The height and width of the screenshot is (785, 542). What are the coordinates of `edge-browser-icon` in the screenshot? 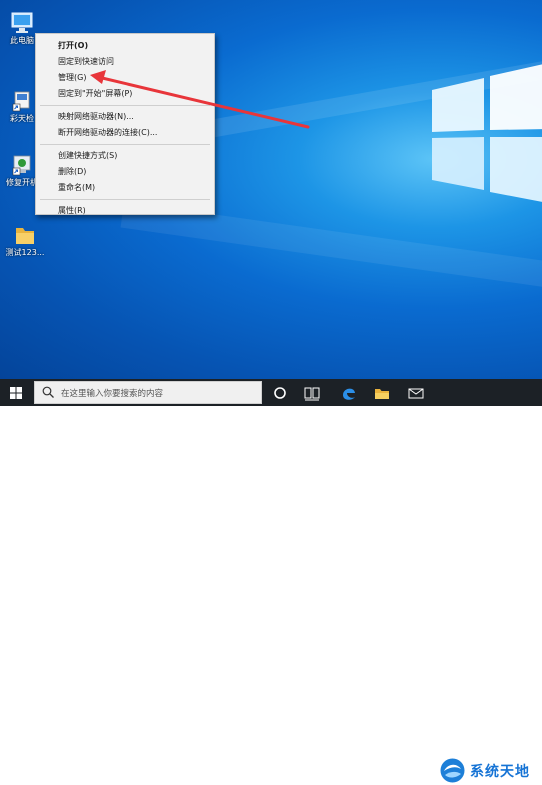 It's located at (349, 393).